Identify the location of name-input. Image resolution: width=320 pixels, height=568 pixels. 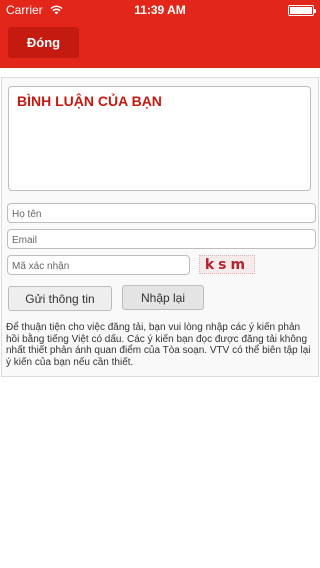
(161, 214).